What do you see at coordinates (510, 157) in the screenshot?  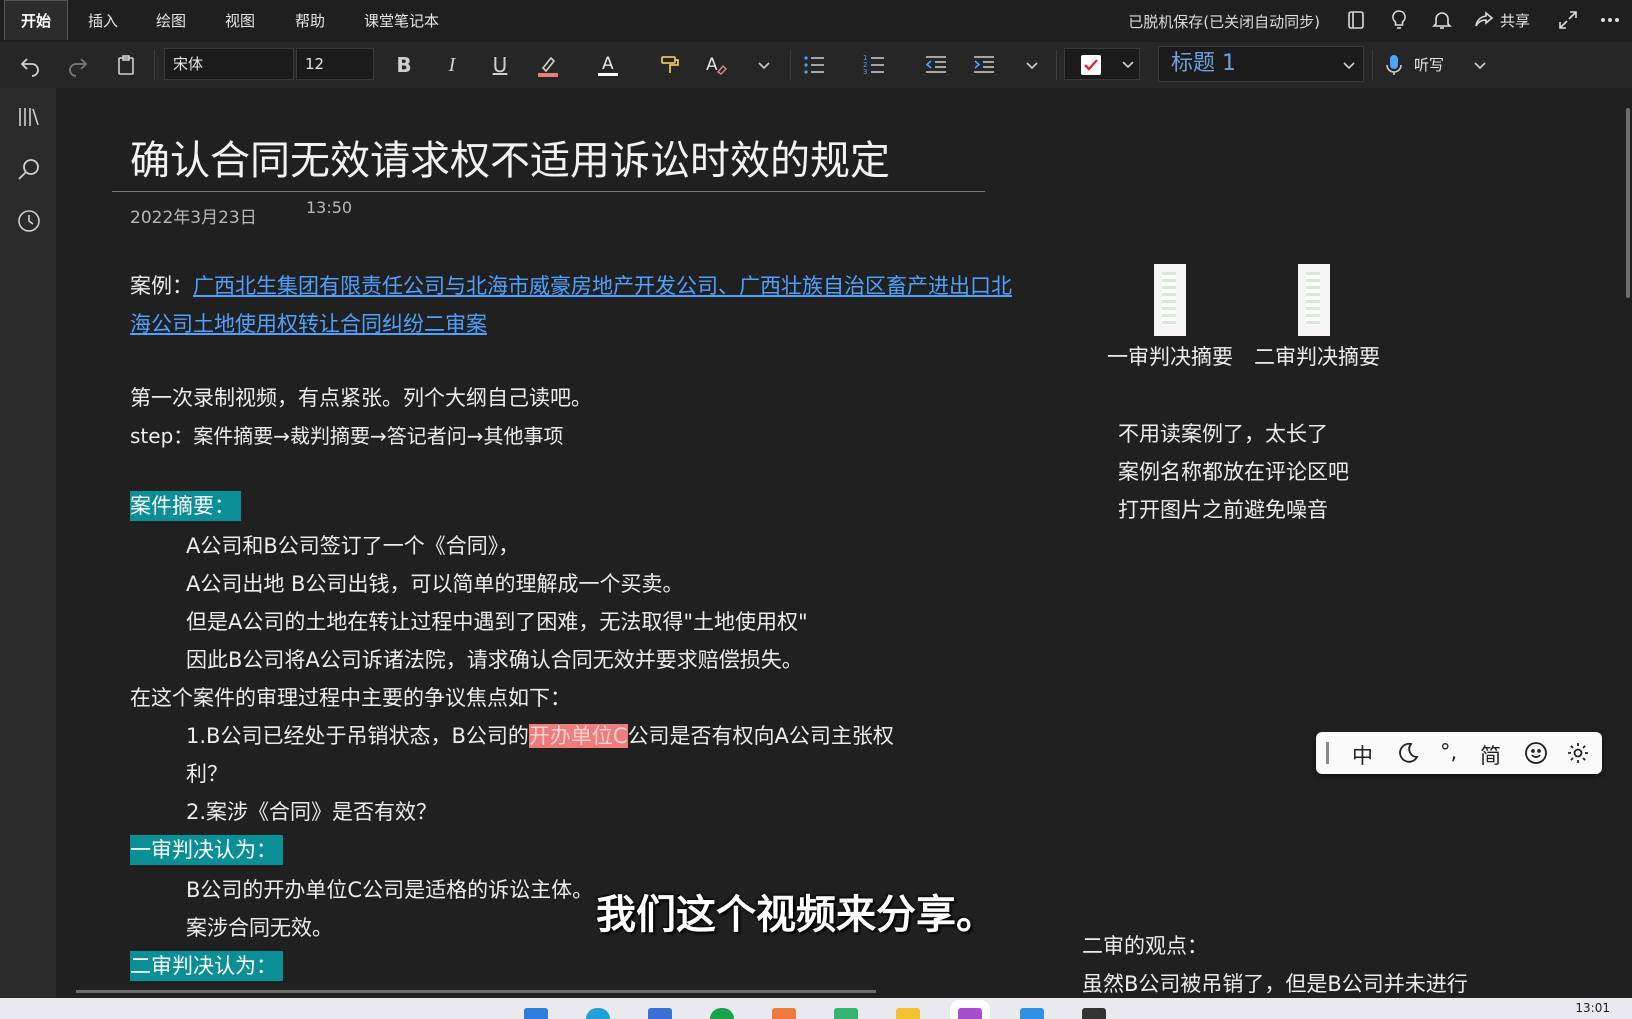 I see `page-title: 确认合同无效请求权不适用诉讼时效的规定` at bounding box center [510, 157].